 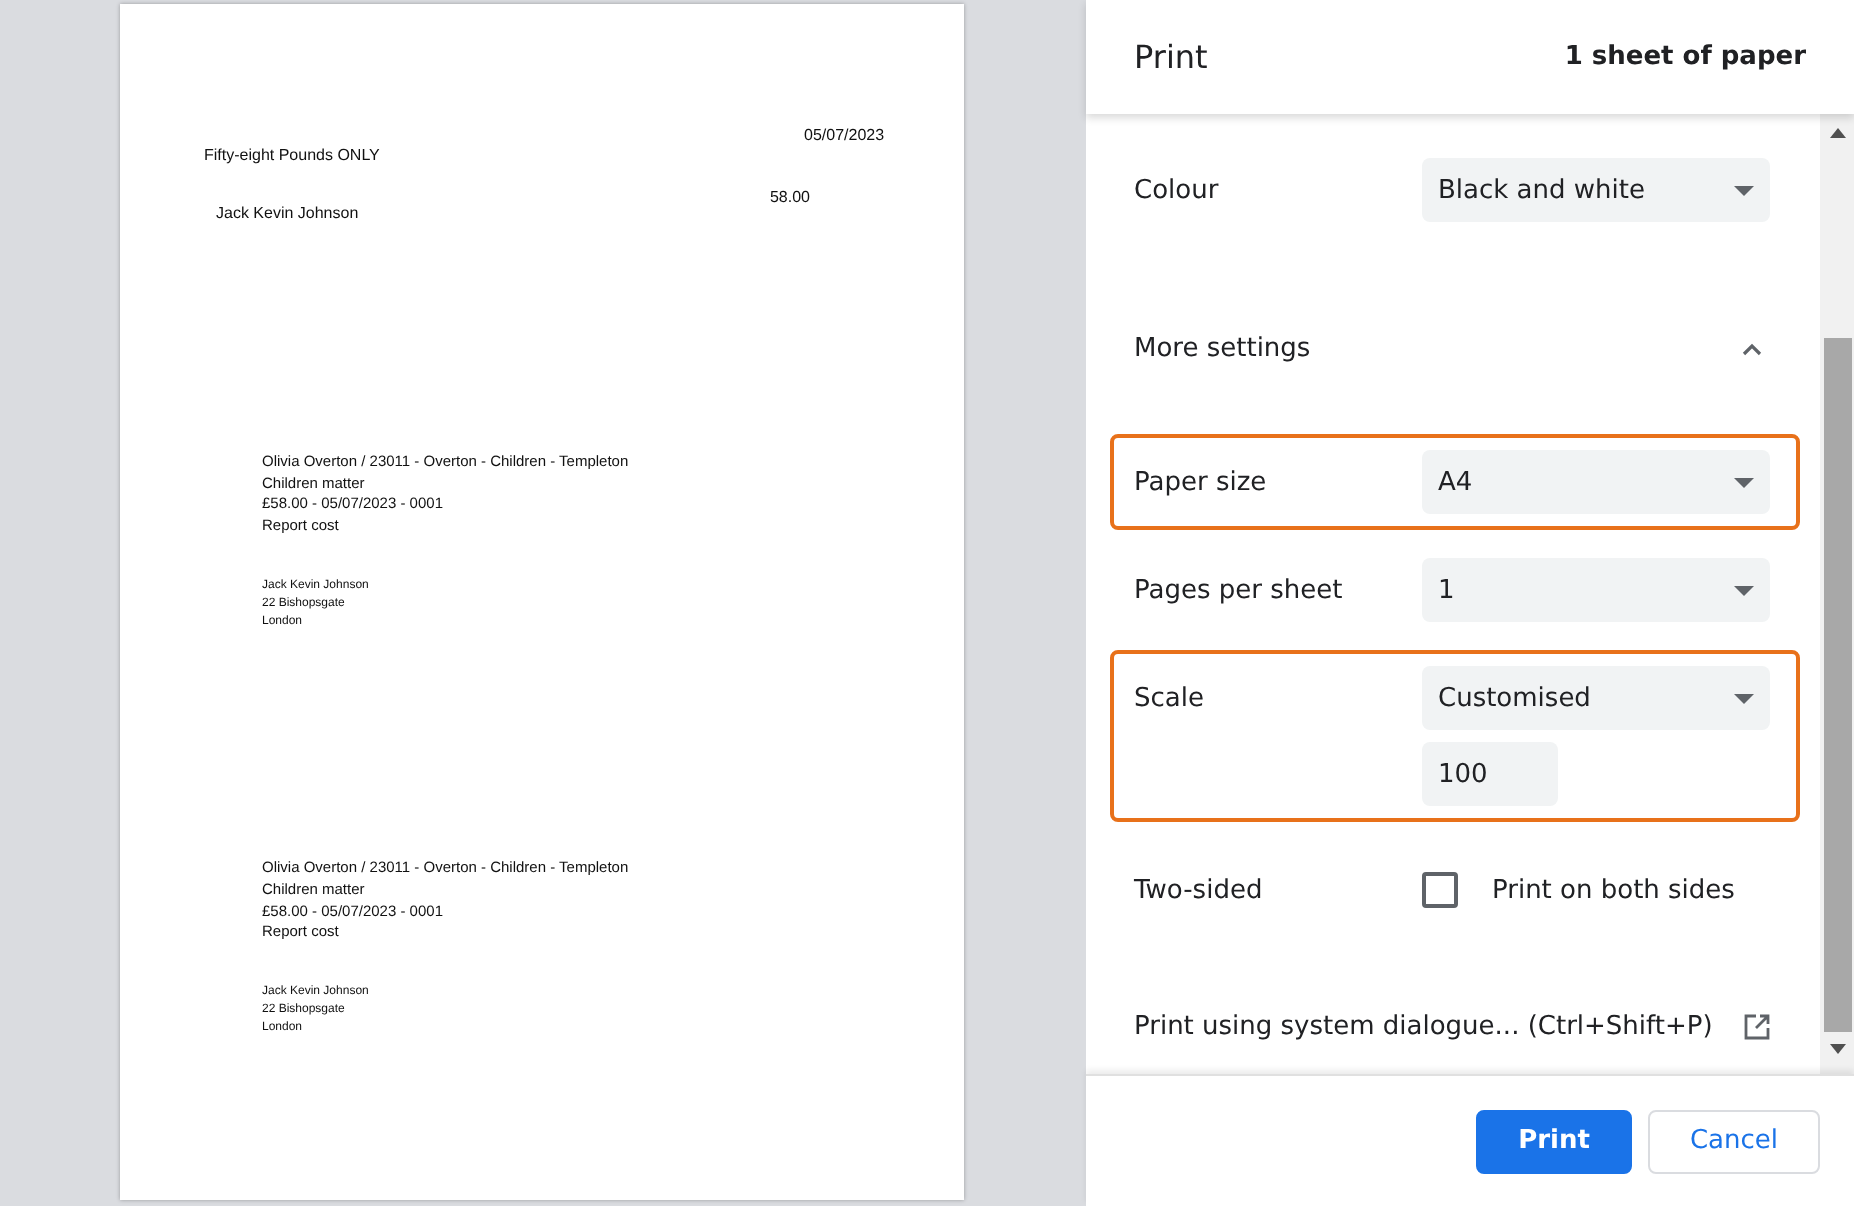 I want to click on dropdown-select: Customised, so click(x=1596, y=698).